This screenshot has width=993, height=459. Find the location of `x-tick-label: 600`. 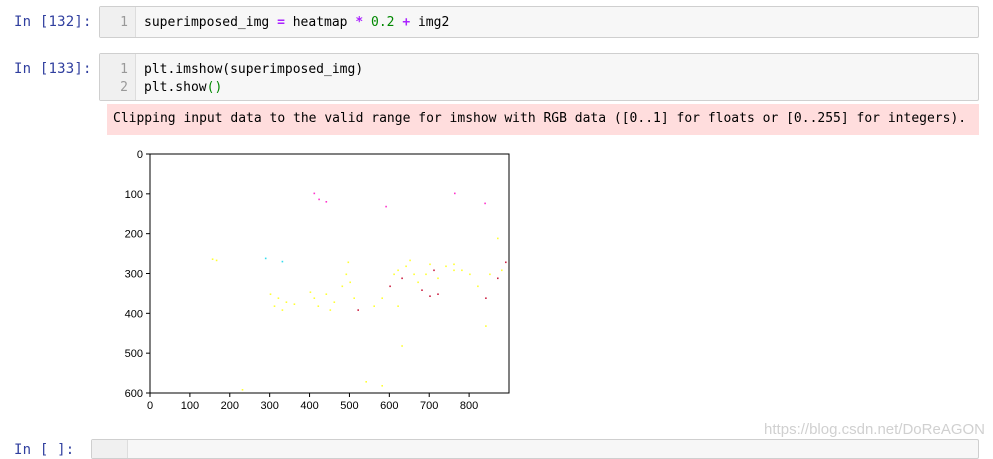

x-tick-label: 600 is located at coordinates (389, 406).